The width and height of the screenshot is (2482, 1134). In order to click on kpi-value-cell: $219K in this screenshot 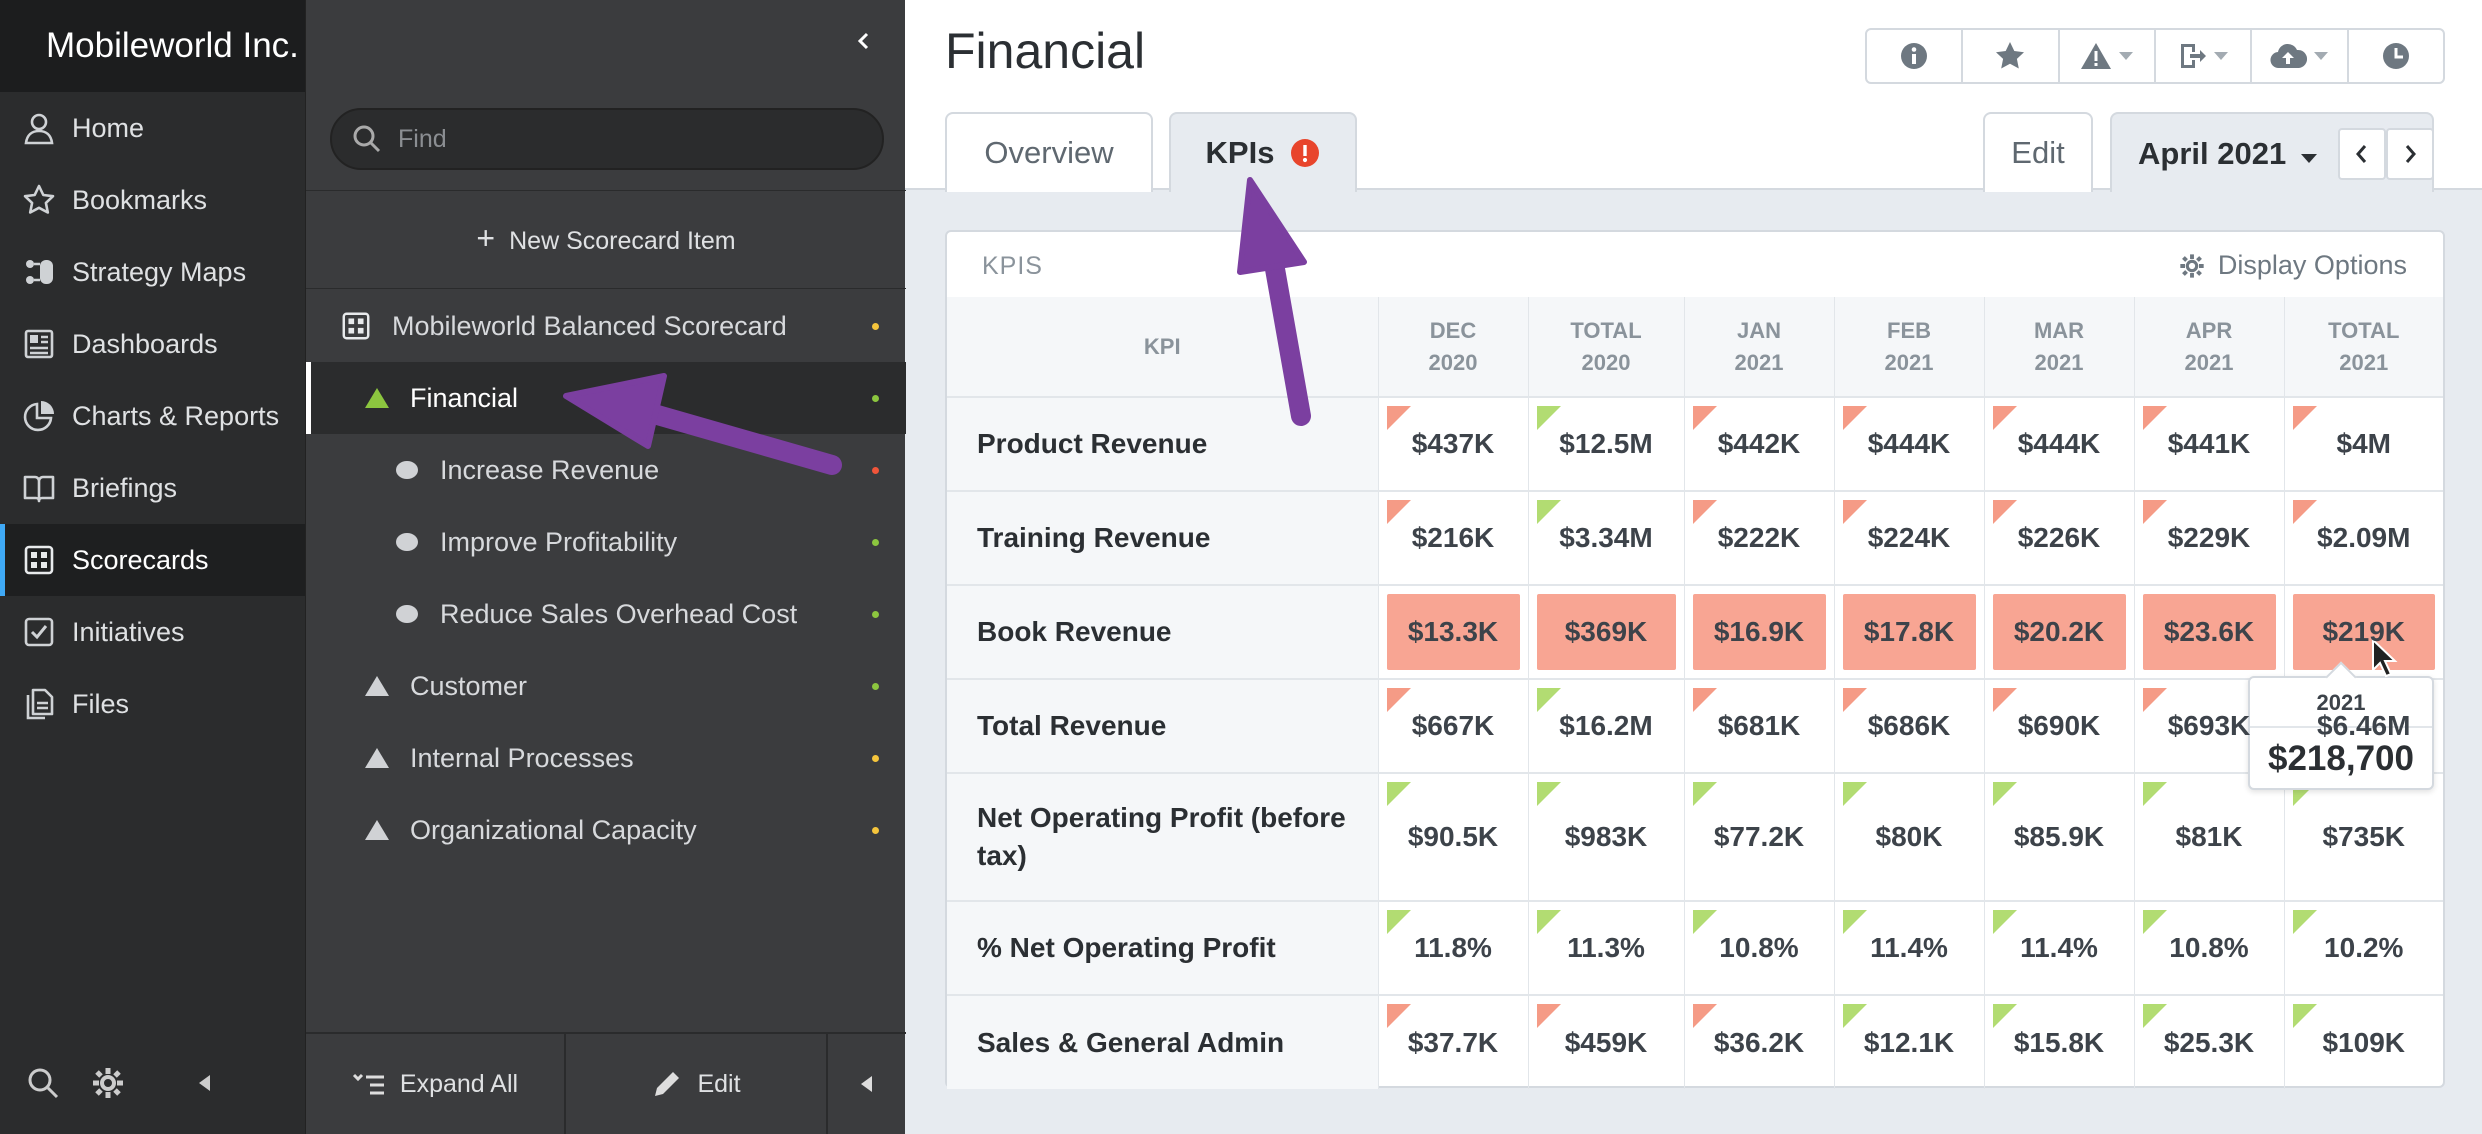, I will do `click(2363, 631)`.